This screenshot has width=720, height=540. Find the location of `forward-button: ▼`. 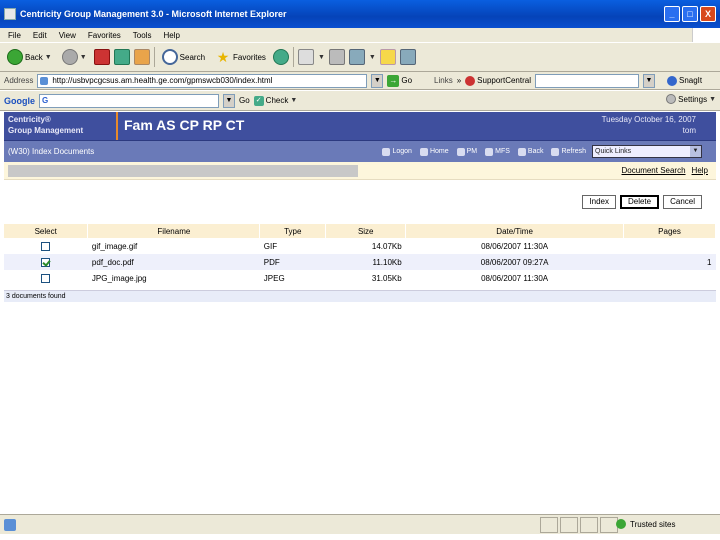

forward-button: ▼ is located at coordinates (74, 57).